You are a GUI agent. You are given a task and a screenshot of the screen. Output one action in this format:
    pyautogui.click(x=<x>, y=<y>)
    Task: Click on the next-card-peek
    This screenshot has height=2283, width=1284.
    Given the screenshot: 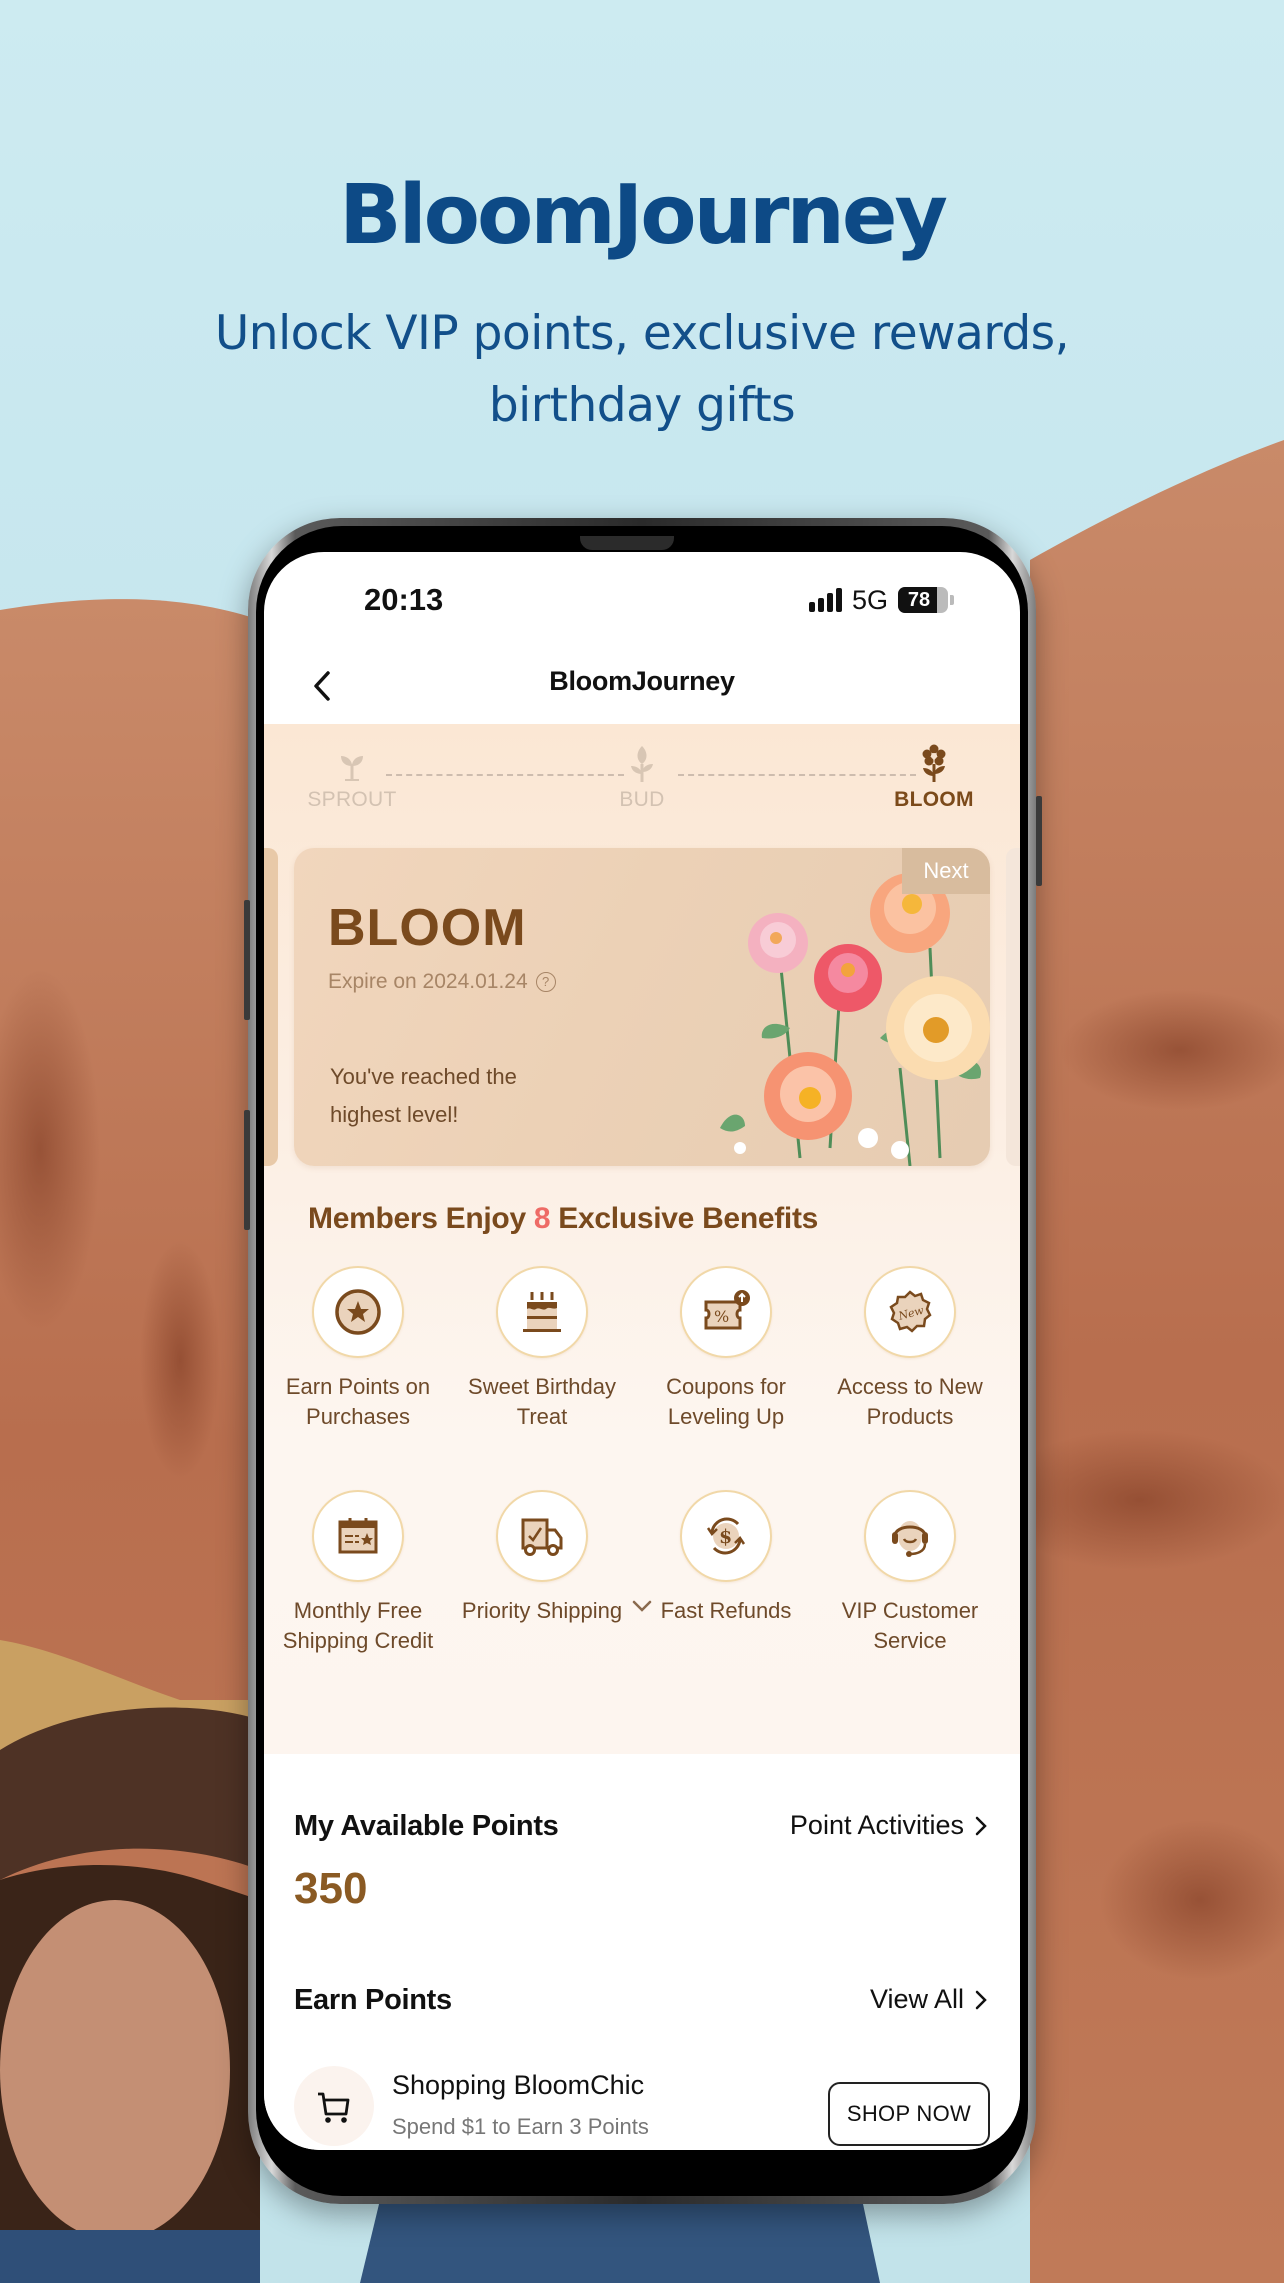 What is the action you would take?
    pyautogui.click(x=1013, y=1007)
    